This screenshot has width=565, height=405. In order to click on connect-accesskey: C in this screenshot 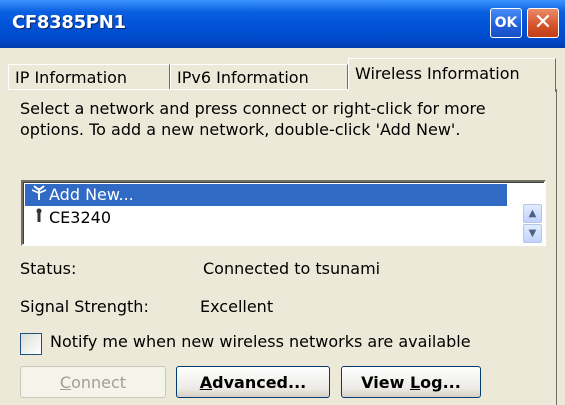, I will do `click(65, 382)`.